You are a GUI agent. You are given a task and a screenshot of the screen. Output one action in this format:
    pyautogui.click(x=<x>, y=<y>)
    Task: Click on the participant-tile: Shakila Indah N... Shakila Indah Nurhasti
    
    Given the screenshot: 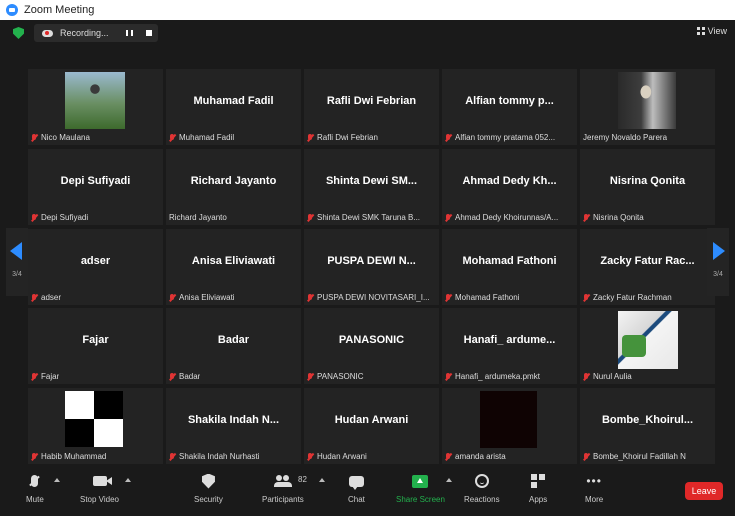 What is the action you would take?
    pyautogui.click(x=233, y=426)
    